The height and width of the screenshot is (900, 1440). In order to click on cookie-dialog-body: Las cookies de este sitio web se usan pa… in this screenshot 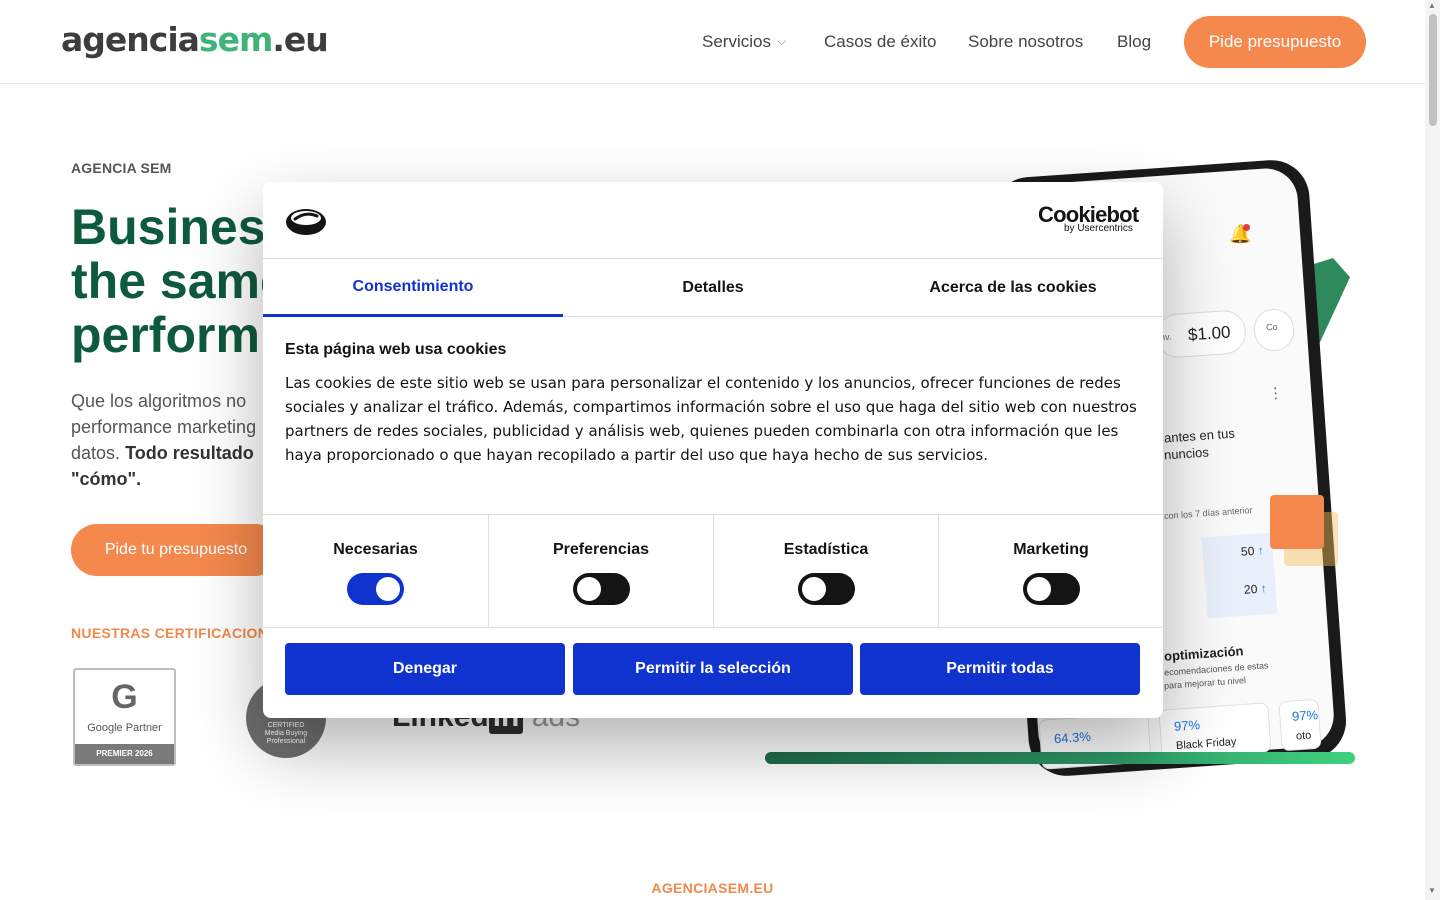, I will do `click(711, 419)`.